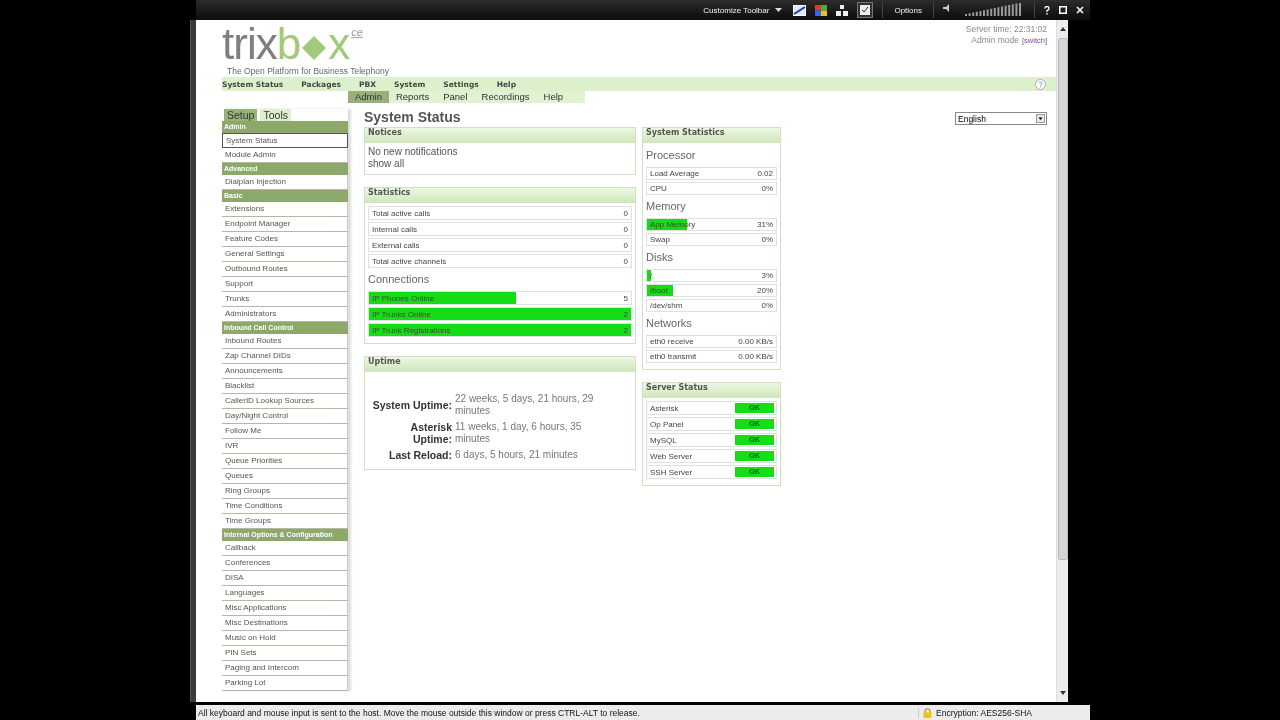 The width and height of the screenshot is (1280, 720). I want to click on sidebar-item: Callback, so click(285, 548).